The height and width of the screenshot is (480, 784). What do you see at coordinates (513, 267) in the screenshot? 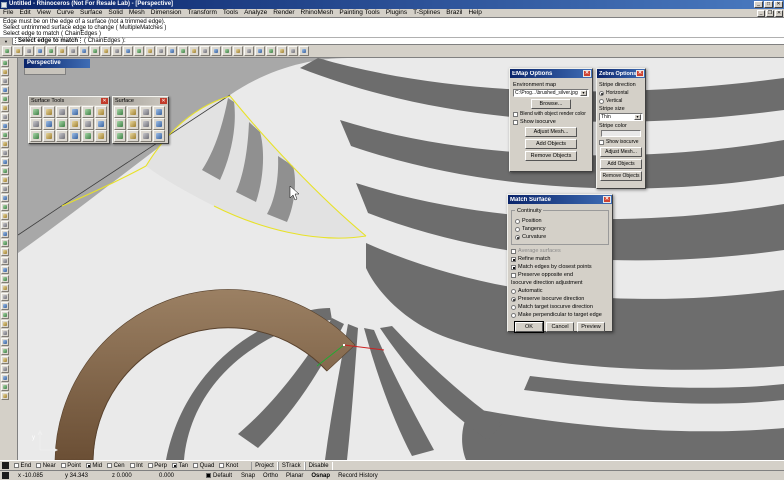
I see `match-edges-closest-points-checkbox` at bounding box center [513, 267].